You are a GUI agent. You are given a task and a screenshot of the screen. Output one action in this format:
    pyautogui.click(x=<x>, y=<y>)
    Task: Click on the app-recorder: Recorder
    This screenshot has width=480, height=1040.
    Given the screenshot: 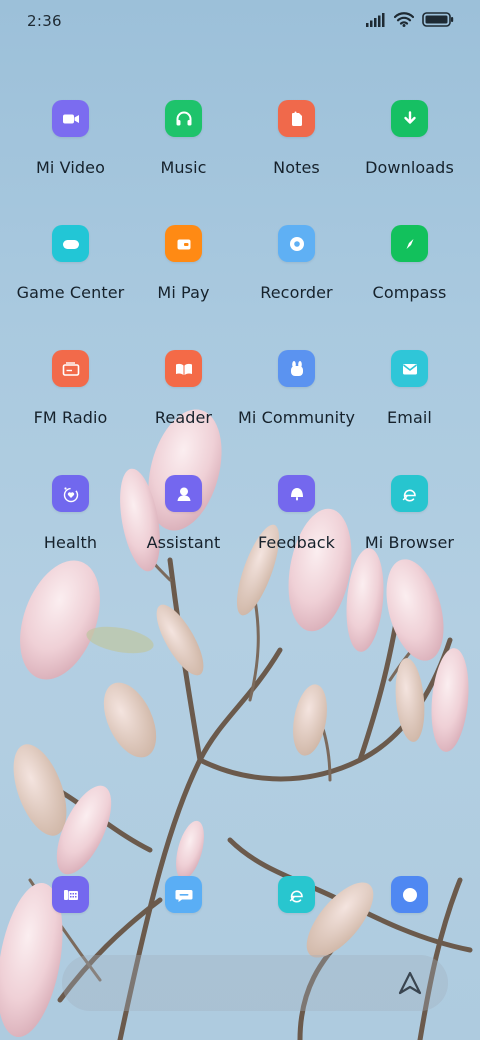 What is the action you would take?
    pyautogui.click(x=296, y=280)
    